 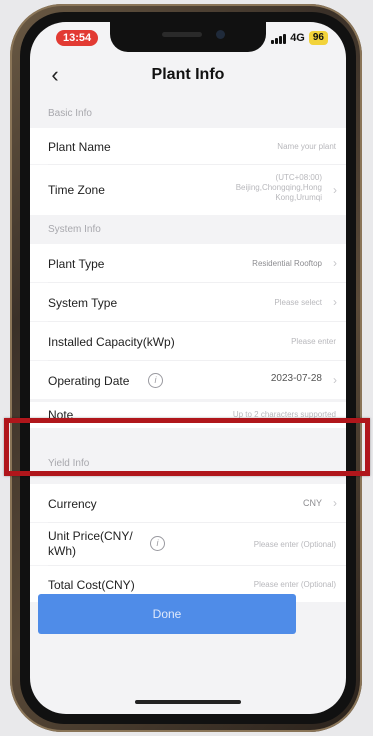 I want to click on page-title: Plant Info, so click(x=188, y=74).